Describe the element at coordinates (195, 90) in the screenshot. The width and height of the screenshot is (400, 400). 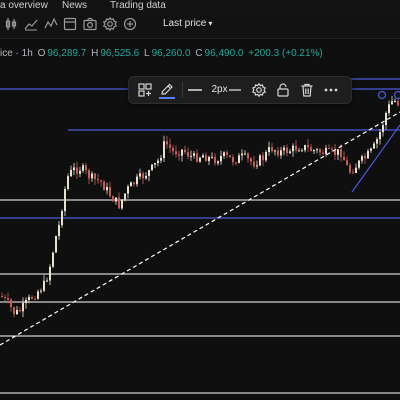
I see `line-width-icon` at that location.